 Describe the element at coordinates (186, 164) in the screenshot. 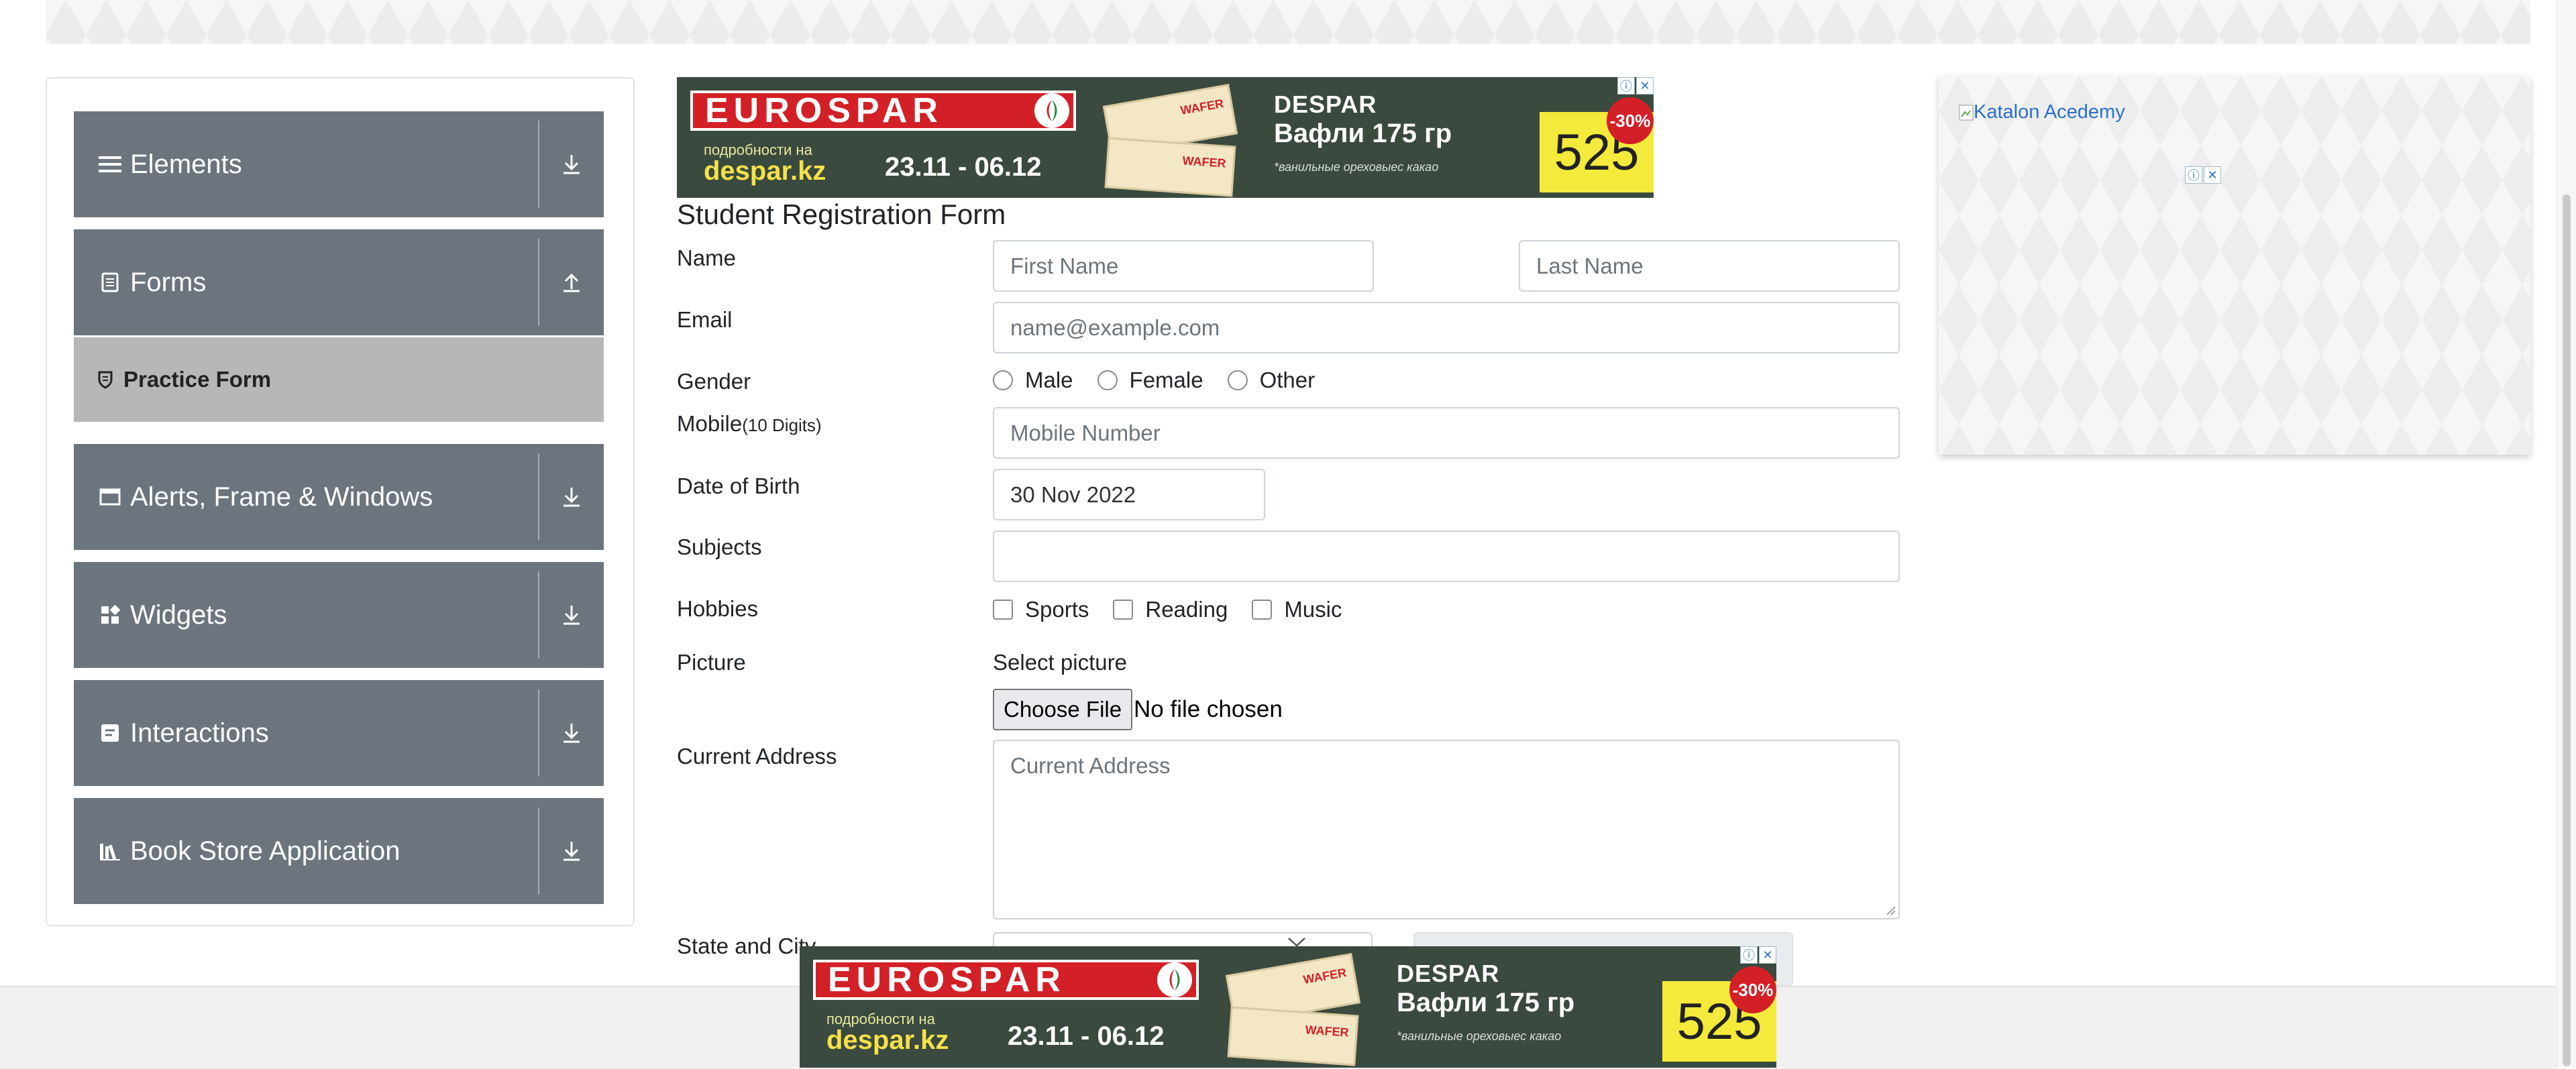

I see `sidebar-group-label: Elements` at that location.